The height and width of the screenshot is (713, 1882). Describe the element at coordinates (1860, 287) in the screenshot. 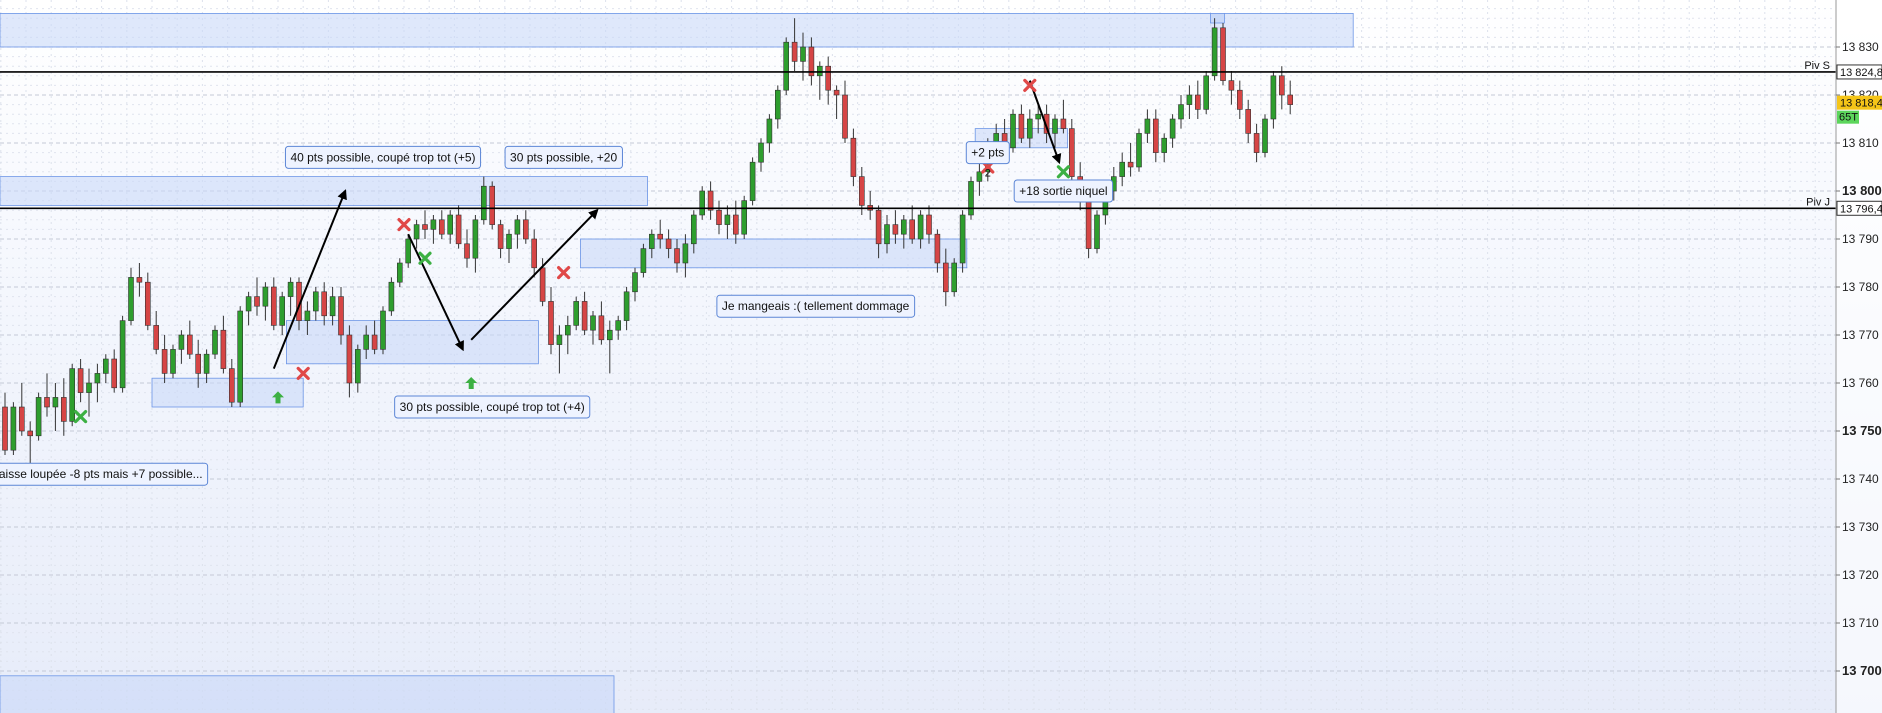

I see `axis-tick-label: 13 780` at that location.